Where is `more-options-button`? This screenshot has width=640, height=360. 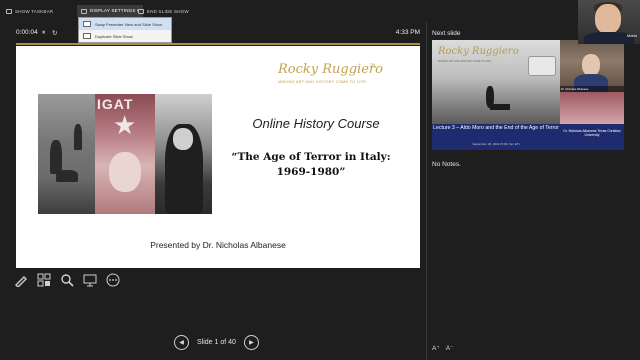
more-options-button is located at coordinates (113, 280).